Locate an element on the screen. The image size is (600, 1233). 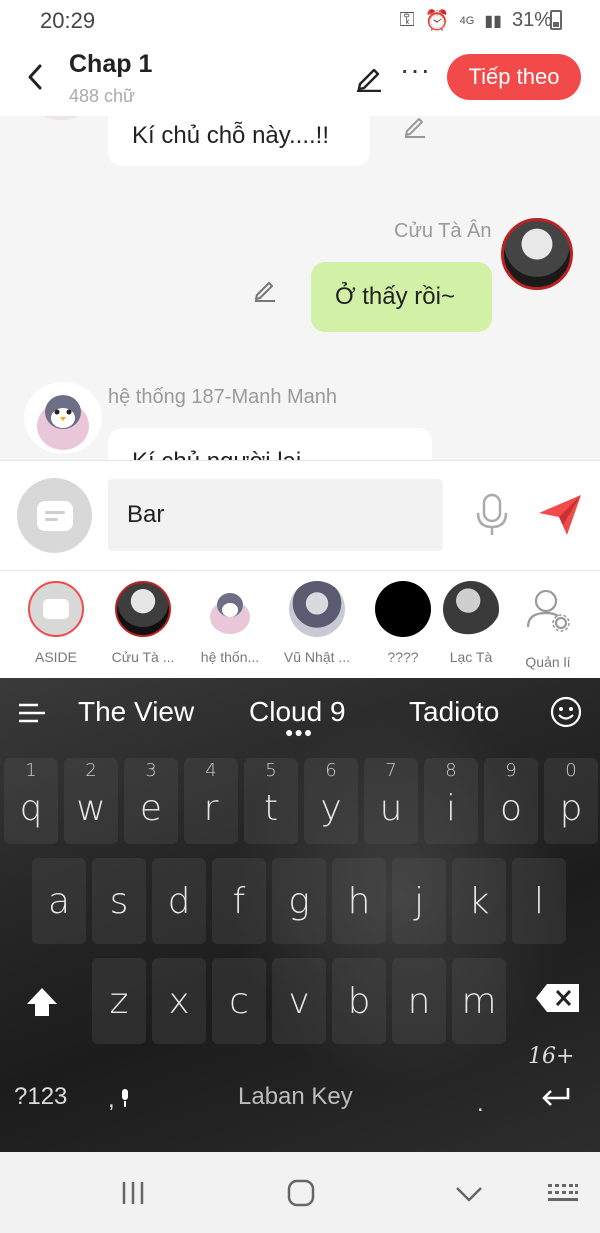
key-letter: w is located at coordinates (91, 808).